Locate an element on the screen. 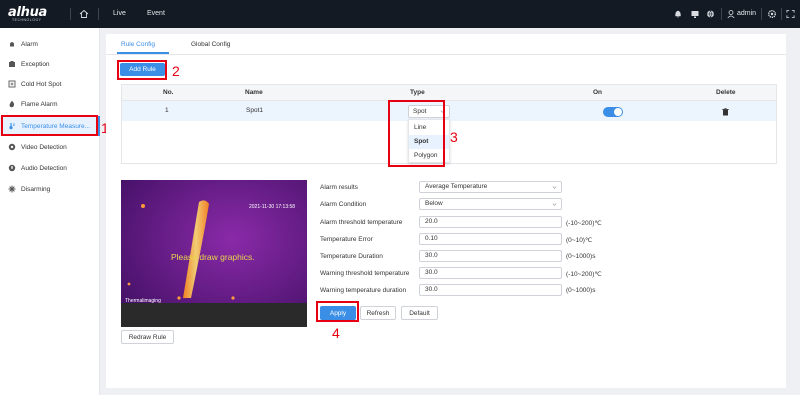 Image resolution: width=800 pixels, height=395 pixels. monitor-icon is located at coordinates (695, 14).